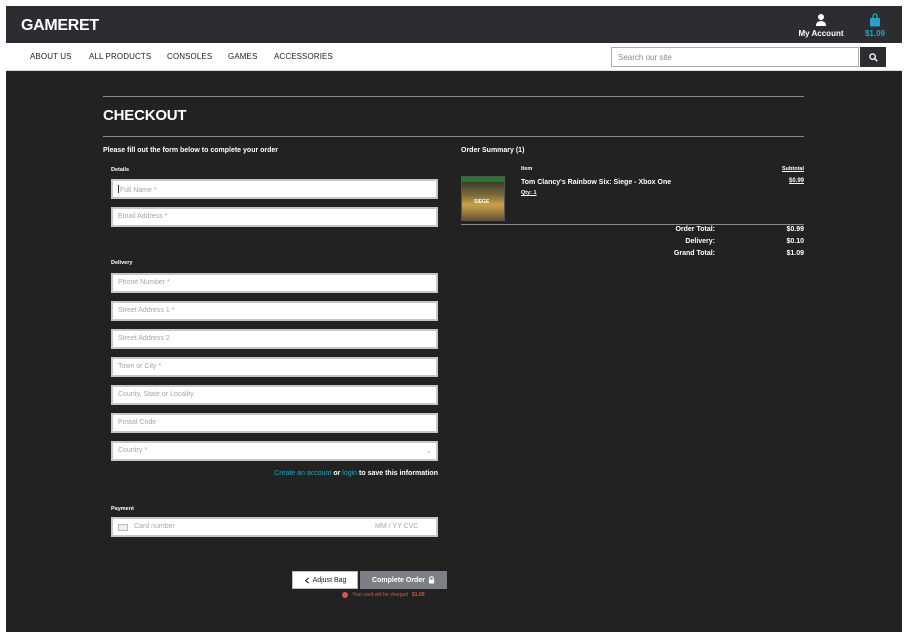  What do you see at coordinates (795, 241) in the screenshot?
I see `delivery-cost-value: $0.10` at bounding box center [795, 241].